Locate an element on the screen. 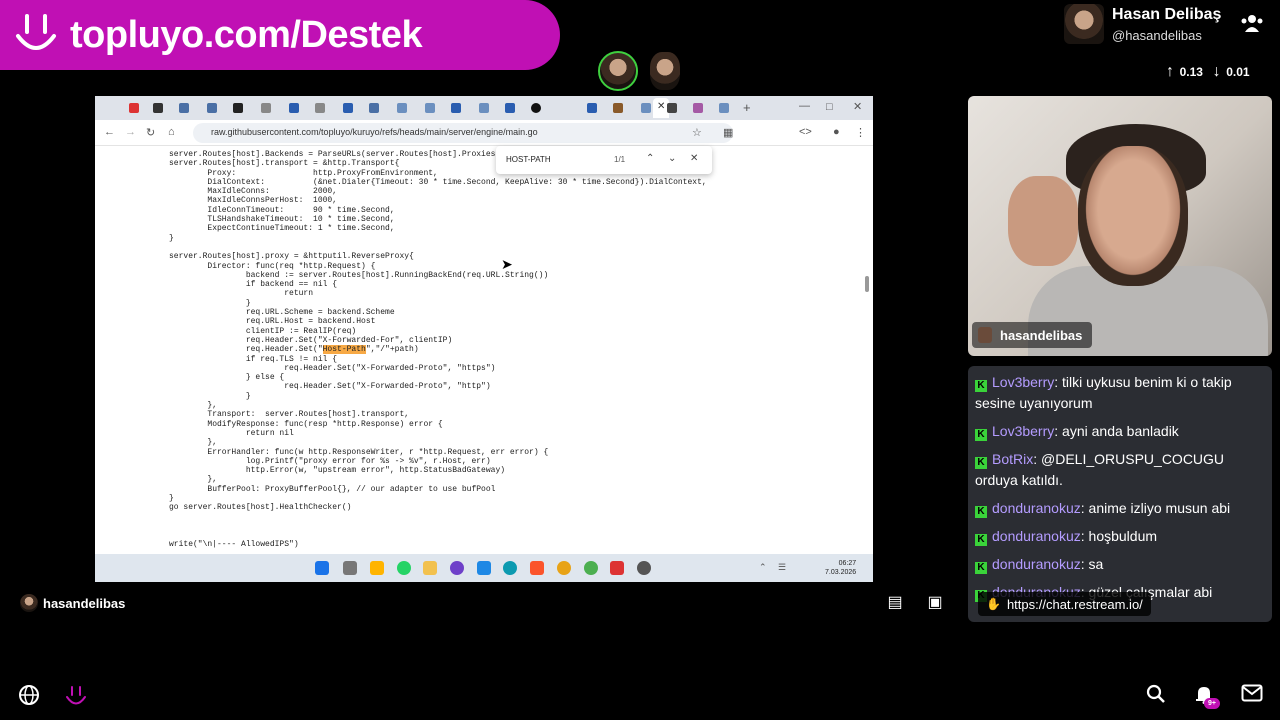  host-name: Hasan Delibaş is located at coordinates (1166, 15).